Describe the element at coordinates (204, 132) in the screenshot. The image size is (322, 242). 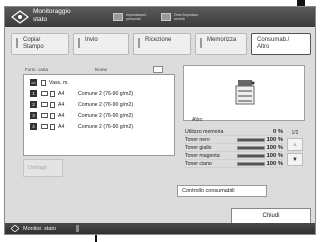
I see `memory-usage-label: Utilizzo memoria` at that location.